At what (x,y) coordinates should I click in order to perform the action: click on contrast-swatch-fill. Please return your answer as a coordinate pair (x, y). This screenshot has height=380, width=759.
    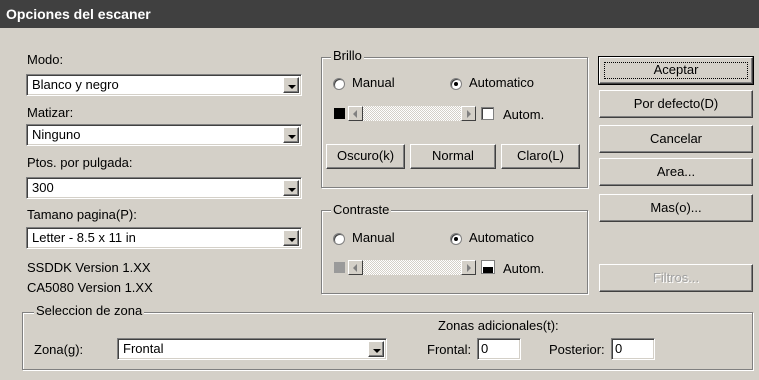
    Looking at the image, I should click on (488, 270).